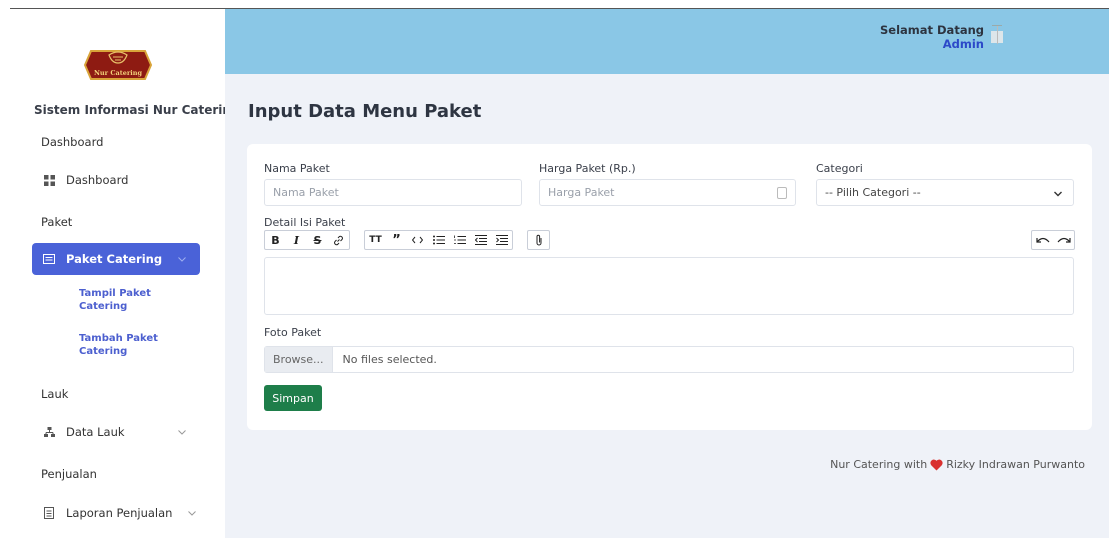  I want to click on link-icon, so click(338, 240).